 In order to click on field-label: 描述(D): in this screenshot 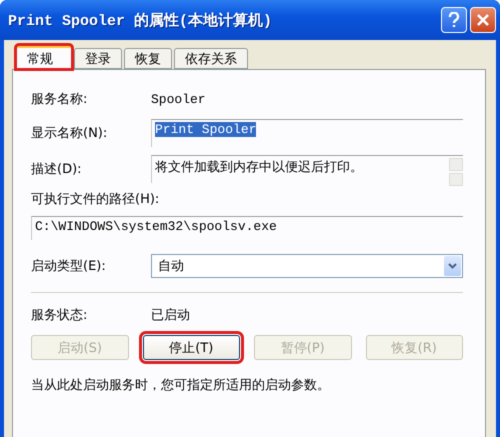, I will do `click(57, 169)`.